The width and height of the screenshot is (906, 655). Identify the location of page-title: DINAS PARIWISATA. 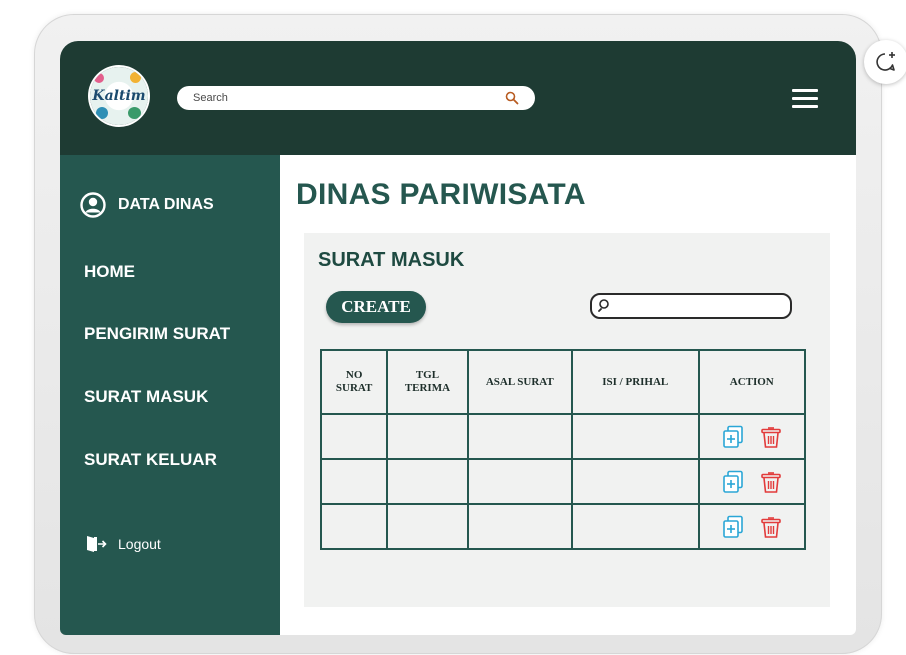
(441, 194).